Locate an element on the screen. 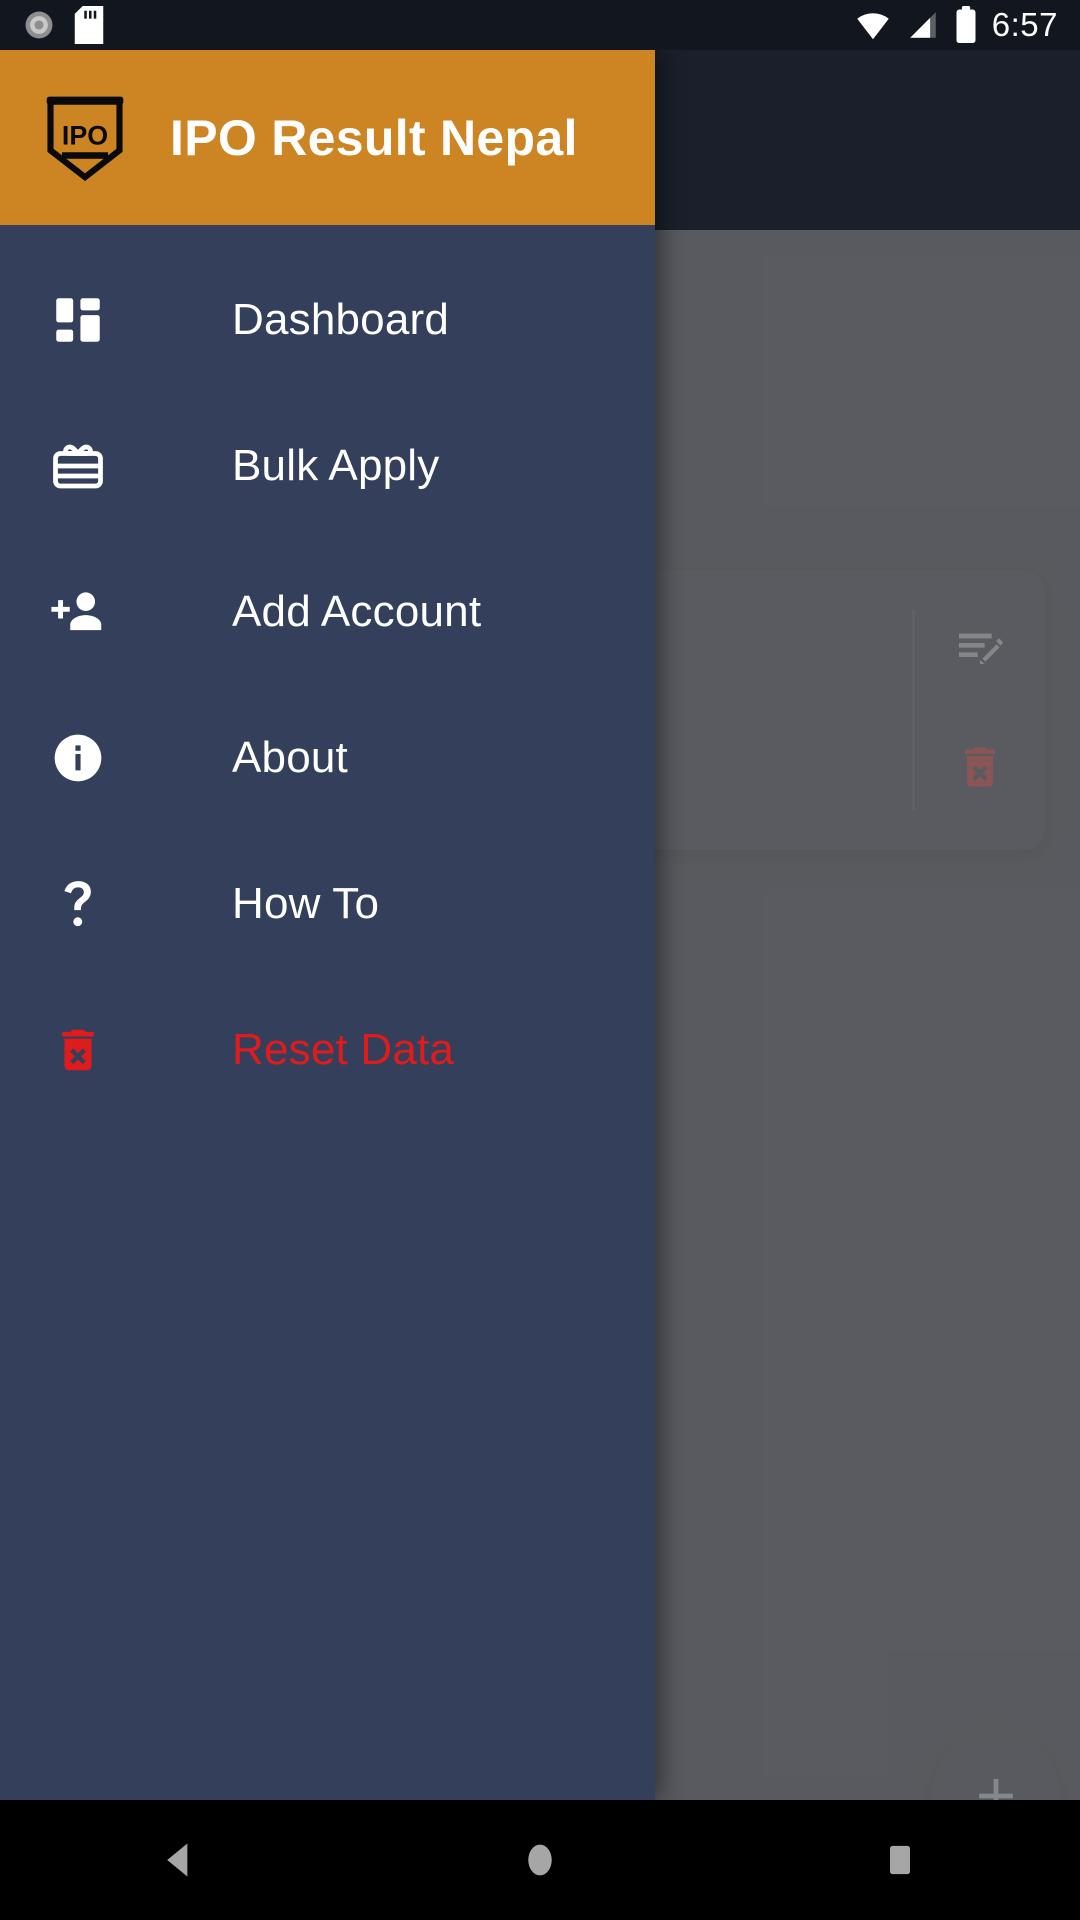 The width and height of the screenshot is (1080, 1920). drawer-label-bulk-apply: Bulk Apply is located at coordinates (336, 465).